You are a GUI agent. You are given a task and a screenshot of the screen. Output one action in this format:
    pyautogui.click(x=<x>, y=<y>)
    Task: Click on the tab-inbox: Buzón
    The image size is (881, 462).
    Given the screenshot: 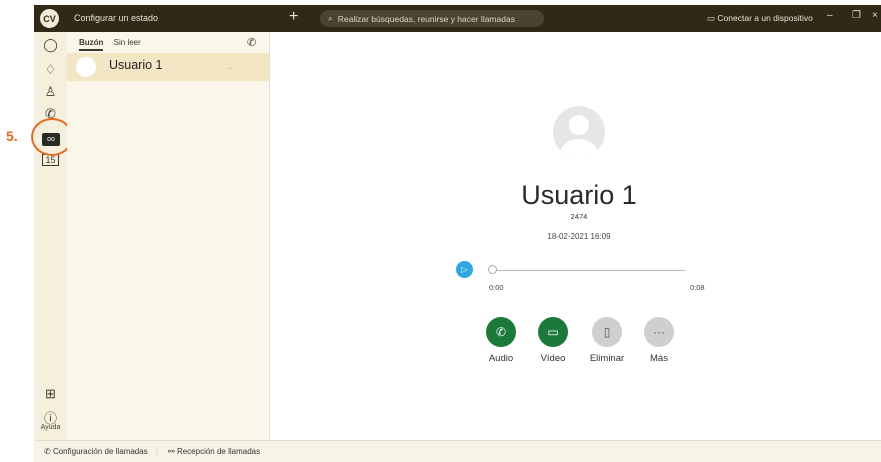 What is the action you would take?
    pyautogui.click(x=91, y=44)
    